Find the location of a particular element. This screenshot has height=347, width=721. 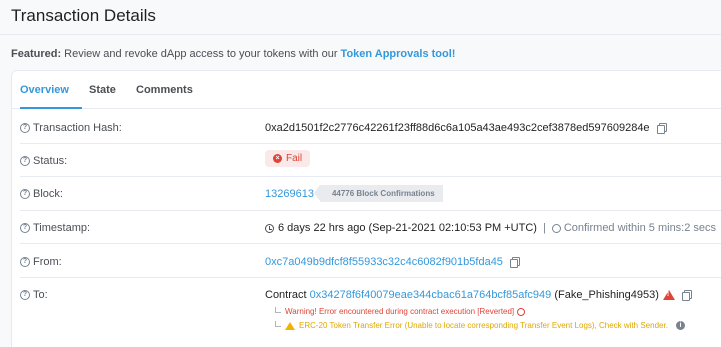

block-number-link: 13269613 is located at coordinates (289, 194).